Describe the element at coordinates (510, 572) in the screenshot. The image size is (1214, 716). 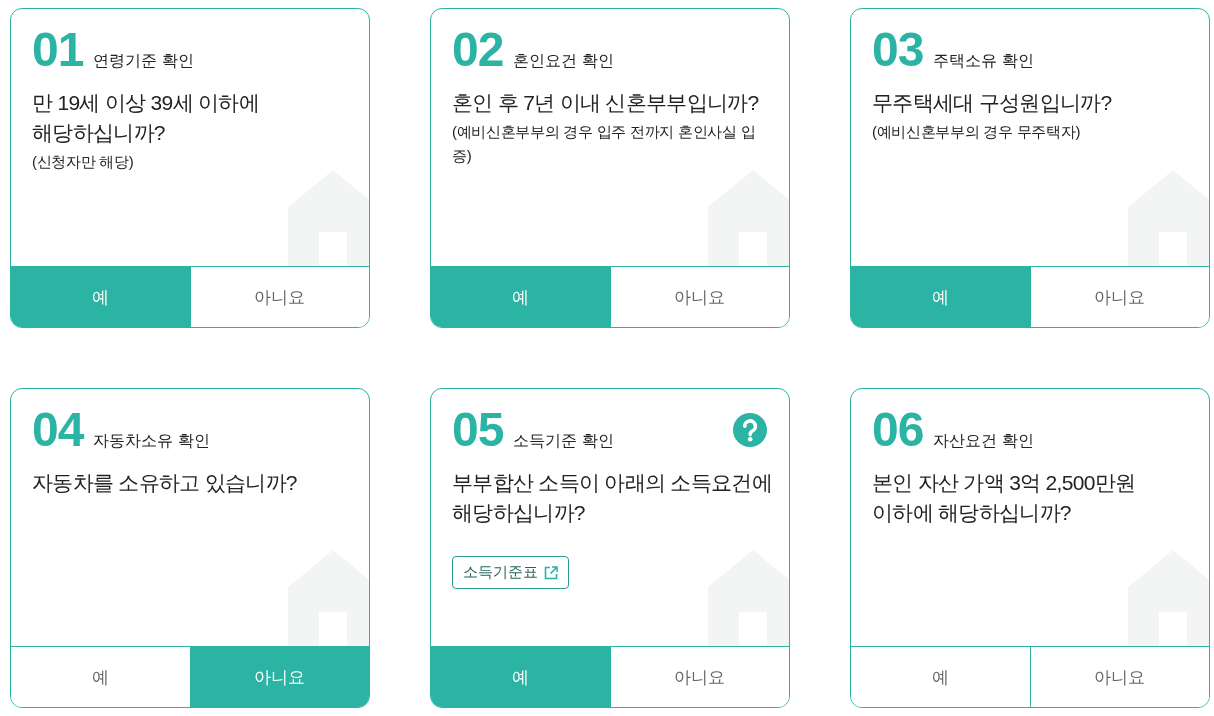
I see `income-table-link: 소득기준표` at that location.